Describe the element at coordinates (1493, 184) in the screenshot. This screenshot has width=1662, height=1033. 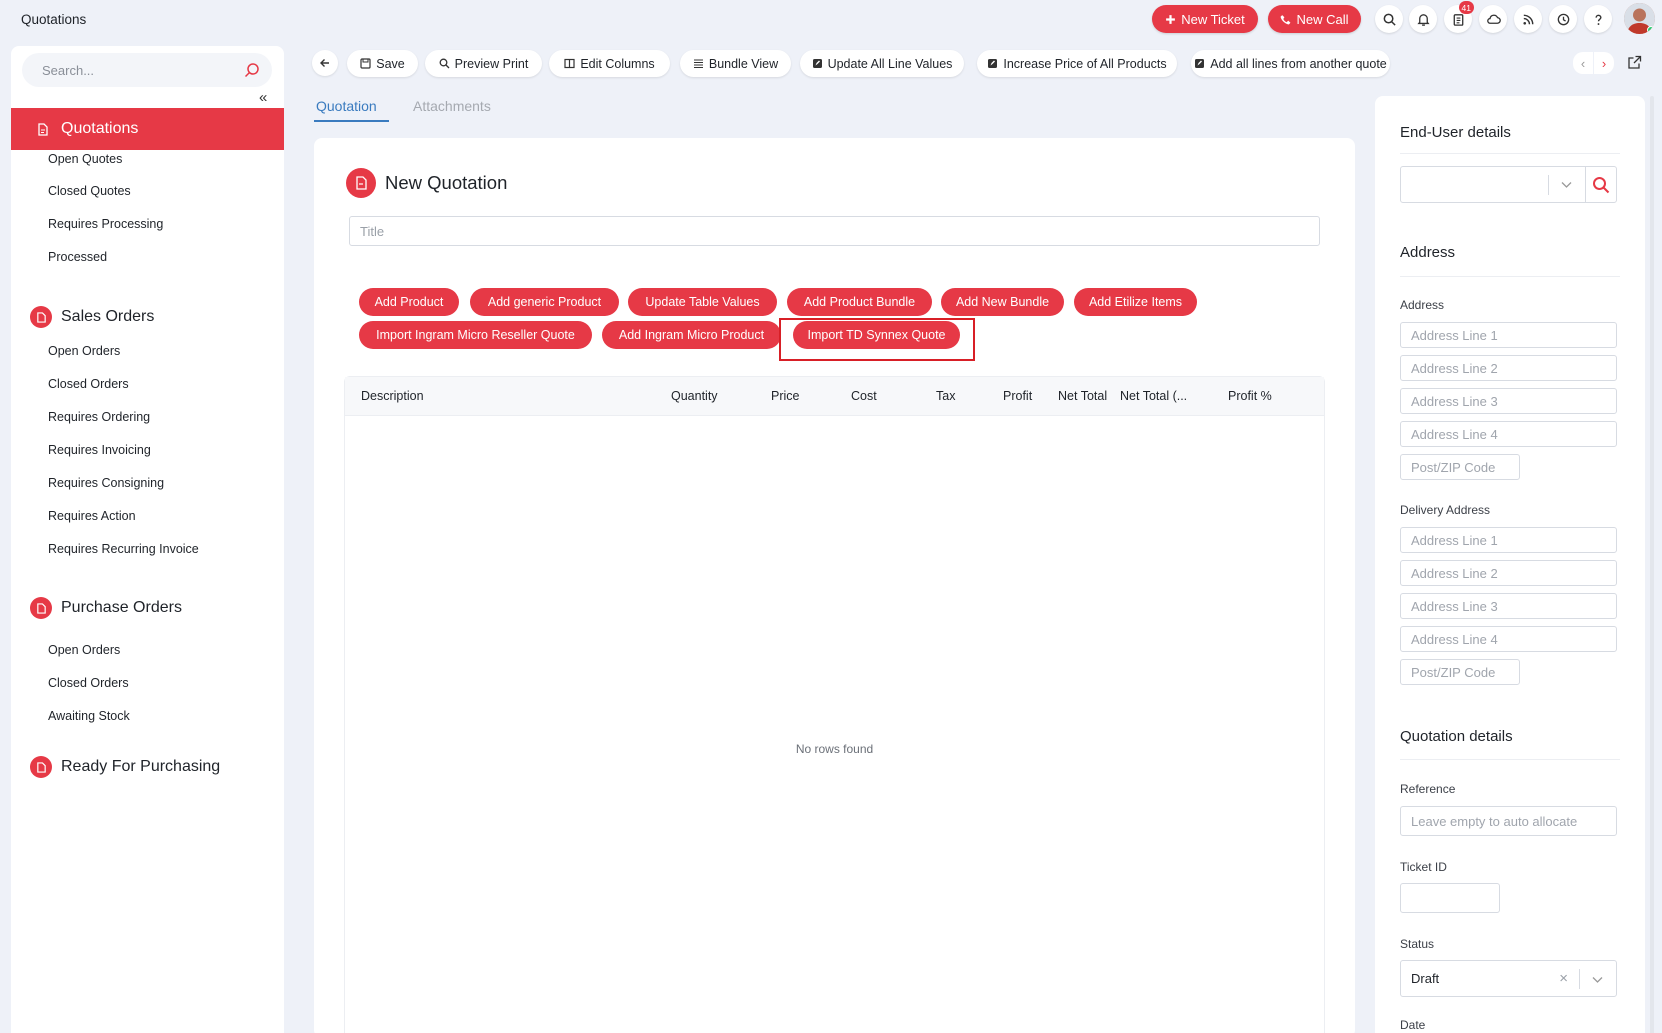
I see `end-user-select` at that location.